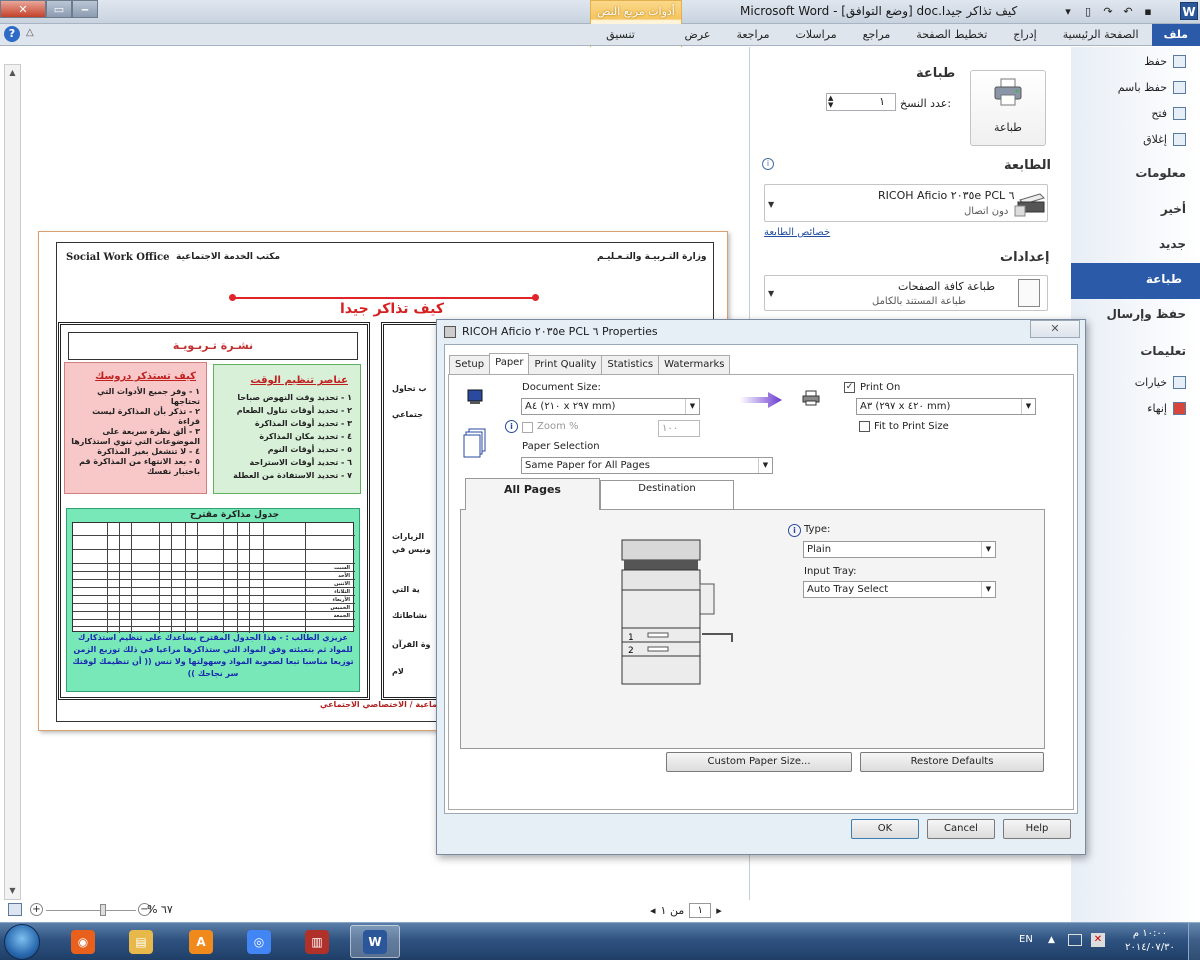 Image resolution: width=1200 pixels, height=960 pixels. I want to click on taskbar-app-firefox: ◉, so click(83, 941).